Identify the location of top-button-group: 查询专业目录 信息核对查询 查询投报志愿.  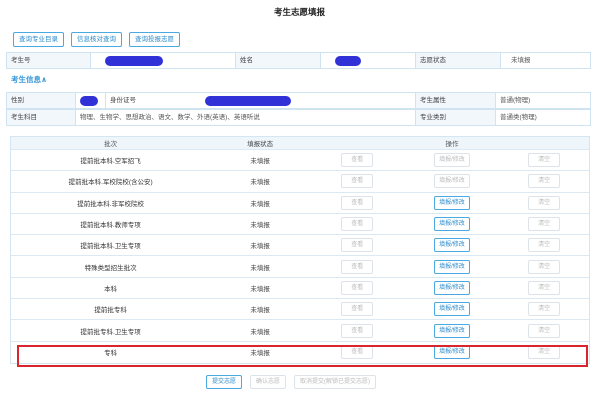
(96, 39).